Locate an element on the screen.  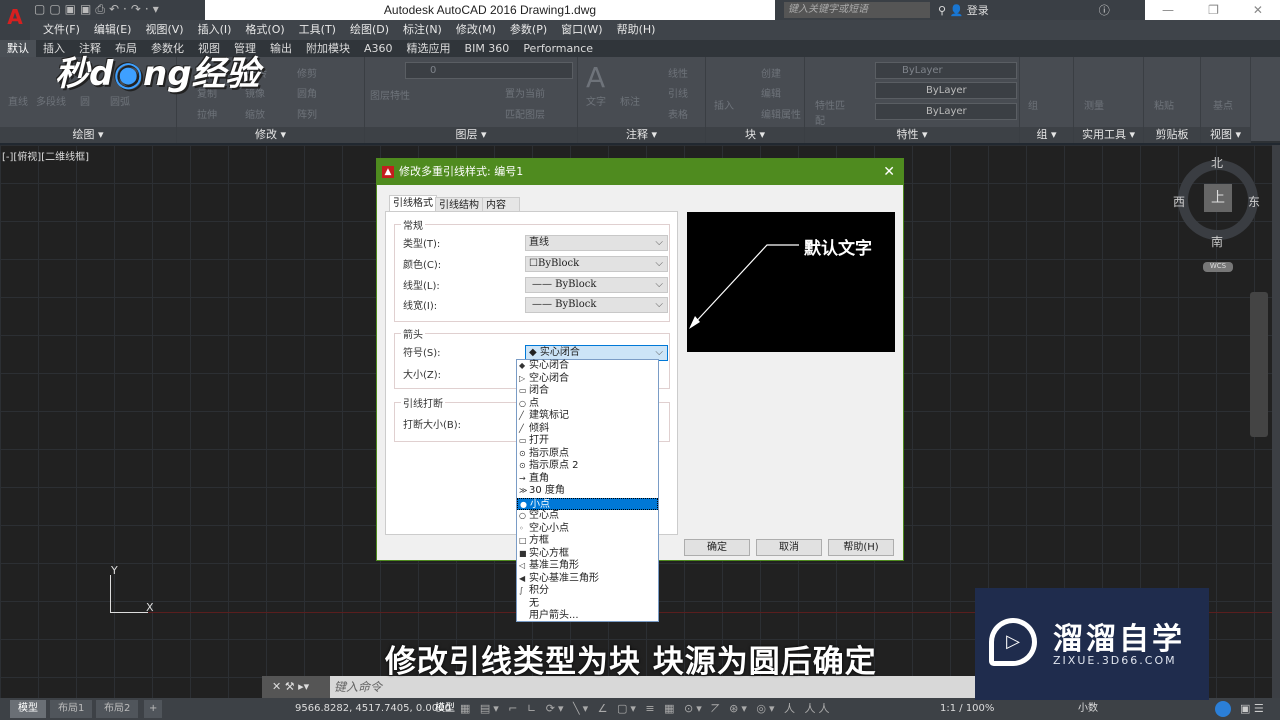
vertical-scrollbar is located at coordinates (1276, 421).